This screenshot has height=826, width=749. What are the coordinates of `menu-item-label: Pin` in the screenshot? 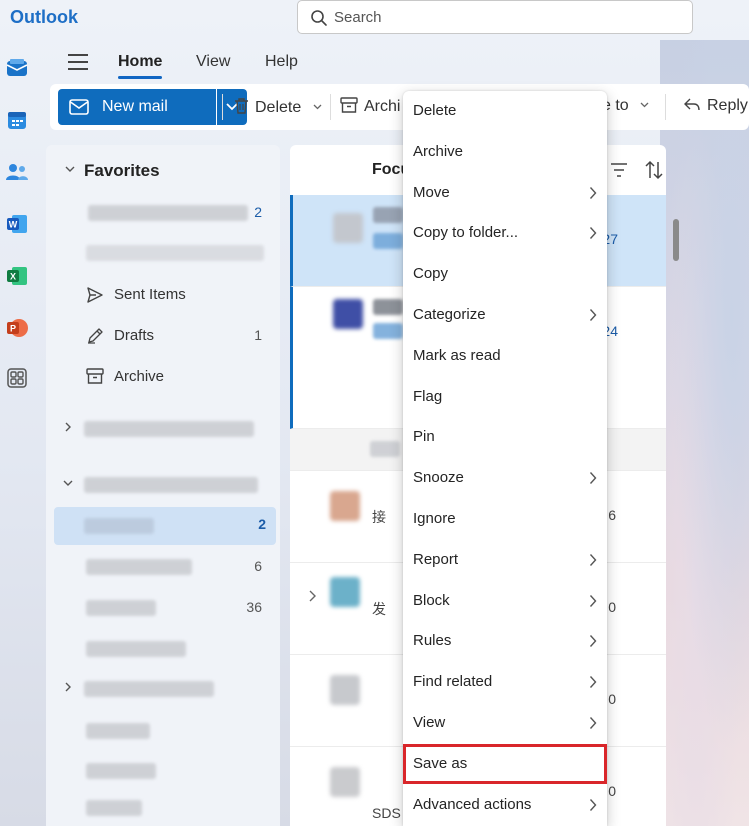 It's located at (424, 437).